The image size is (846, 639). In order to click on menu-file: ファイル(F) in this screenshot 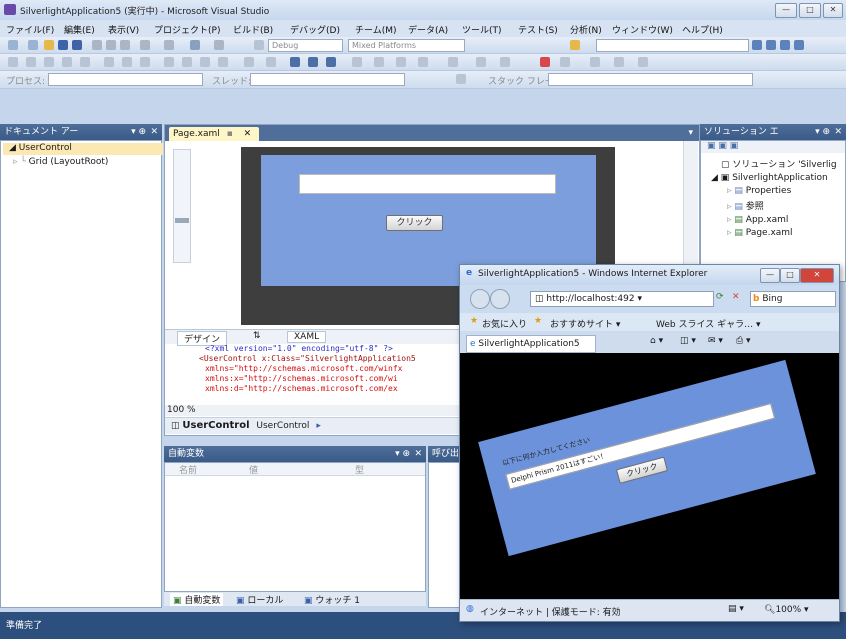, I will do `click(30, 29)`.